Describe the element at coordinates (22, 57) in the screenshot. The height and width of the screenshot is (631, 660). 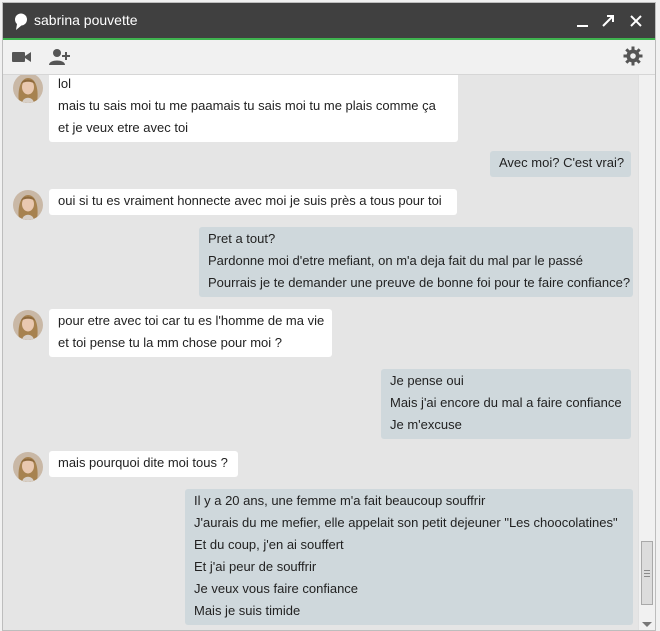
I see `video-call-icon` at that location.